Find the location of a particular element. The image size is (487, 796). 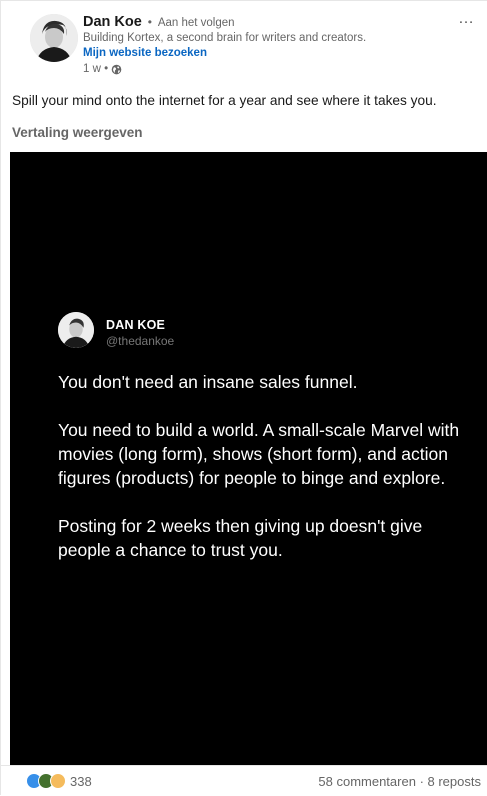

image-avatar is located at coordinates (76, 330).